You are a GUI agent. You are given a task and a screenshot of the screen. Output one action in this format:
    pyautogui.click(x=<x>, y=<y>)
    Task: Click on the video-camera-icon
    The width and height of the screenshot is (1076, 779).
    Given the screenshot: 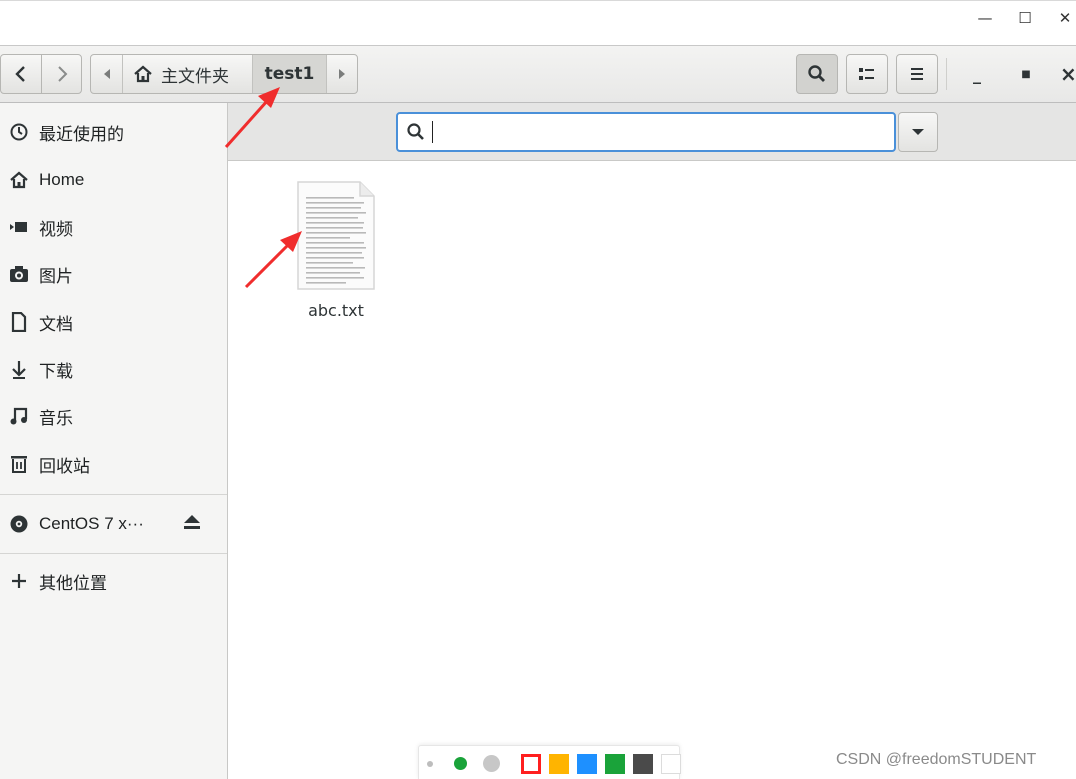 What is the action you would take?
    pyautogui.click(x=19, y=227)
    